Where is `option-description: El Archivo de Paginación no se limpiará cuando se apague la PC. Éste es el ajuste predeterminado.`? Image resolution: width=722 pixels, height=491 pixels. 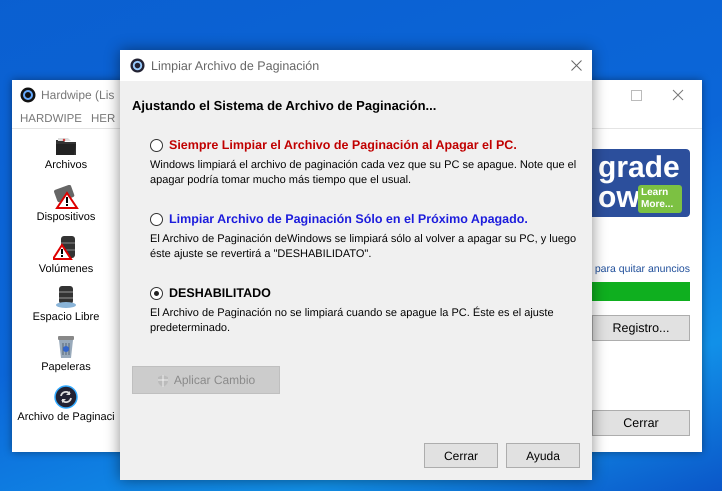
option-description: El Archivo de Paginación no se limpiará cuando se apague la PC. Éste es el ajuste predeterminado. is located at coordinates (352, 321).